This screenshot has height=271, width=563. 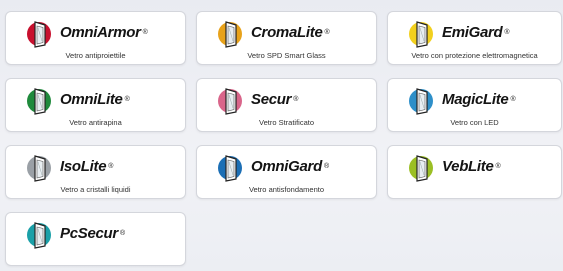 I want to click on product-caption: Vetro antisfondamento, so click(x=286, y=189).